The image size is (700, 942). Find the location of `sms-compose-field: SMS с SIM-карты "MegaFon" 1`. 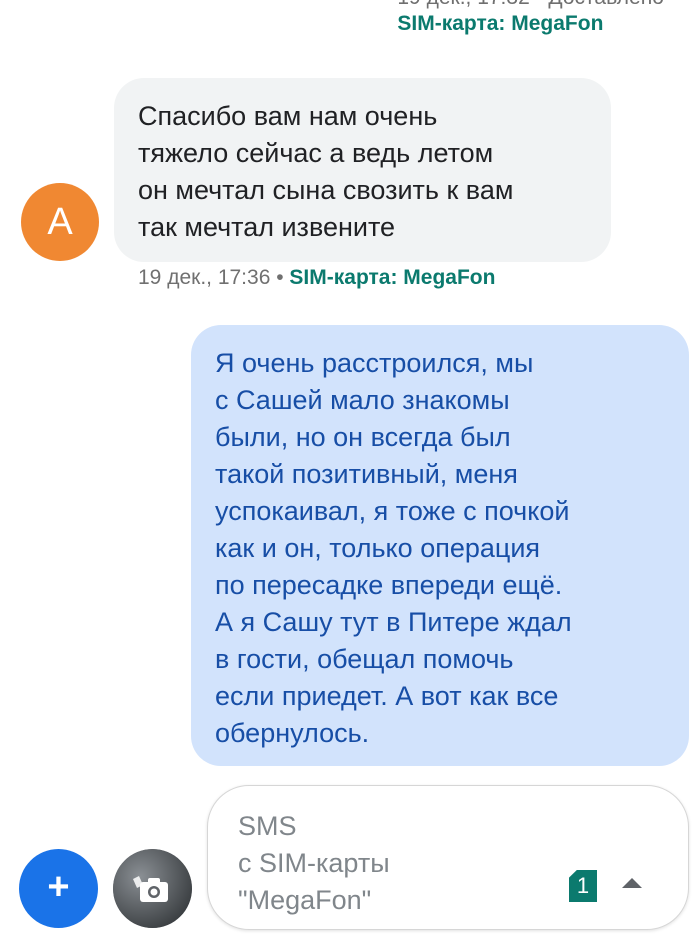

sms-compose-field: SMS с SIM-карты "MegaFon" 1 is located at coordinates (448, 857).